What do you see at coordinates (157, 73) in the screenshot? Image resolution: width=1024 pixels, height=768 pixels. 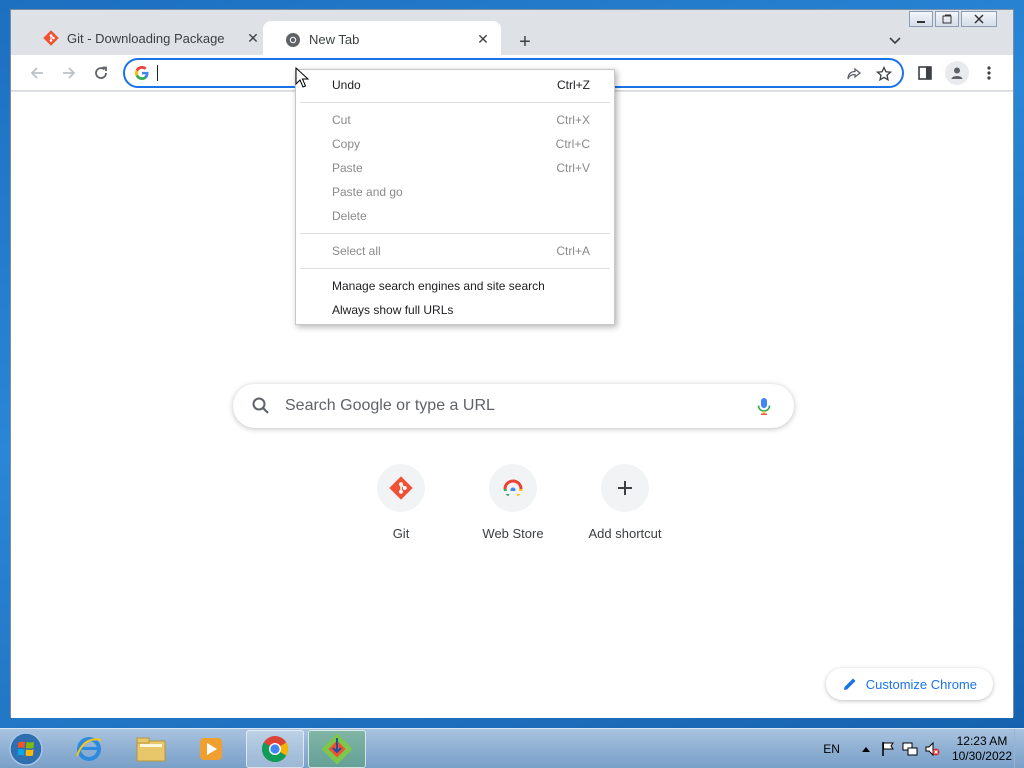 I see `text-caret` at bounding box center [157, 73].